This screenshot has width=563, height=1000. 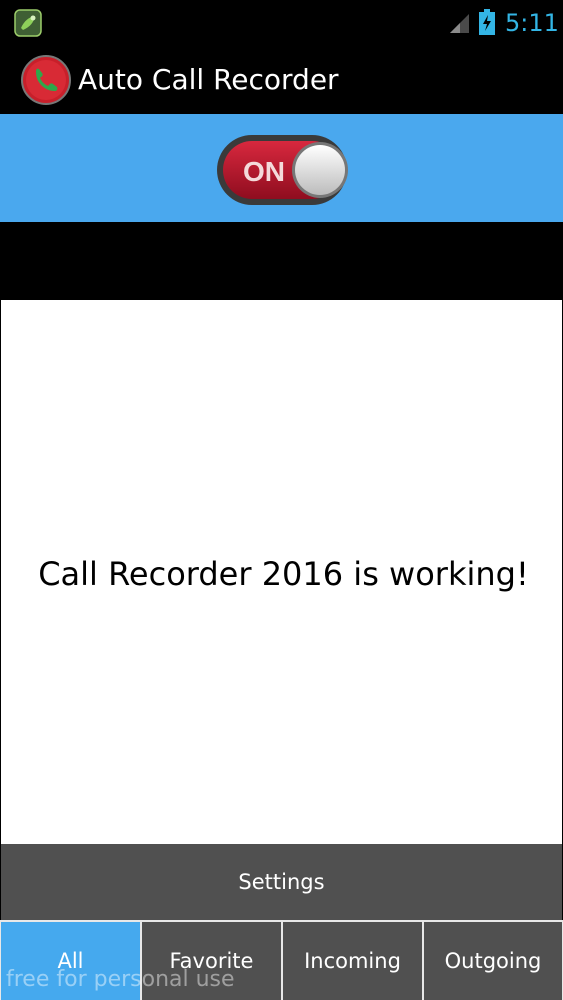 I want to click on toggle-band: ON, so click(x=281, y=168).